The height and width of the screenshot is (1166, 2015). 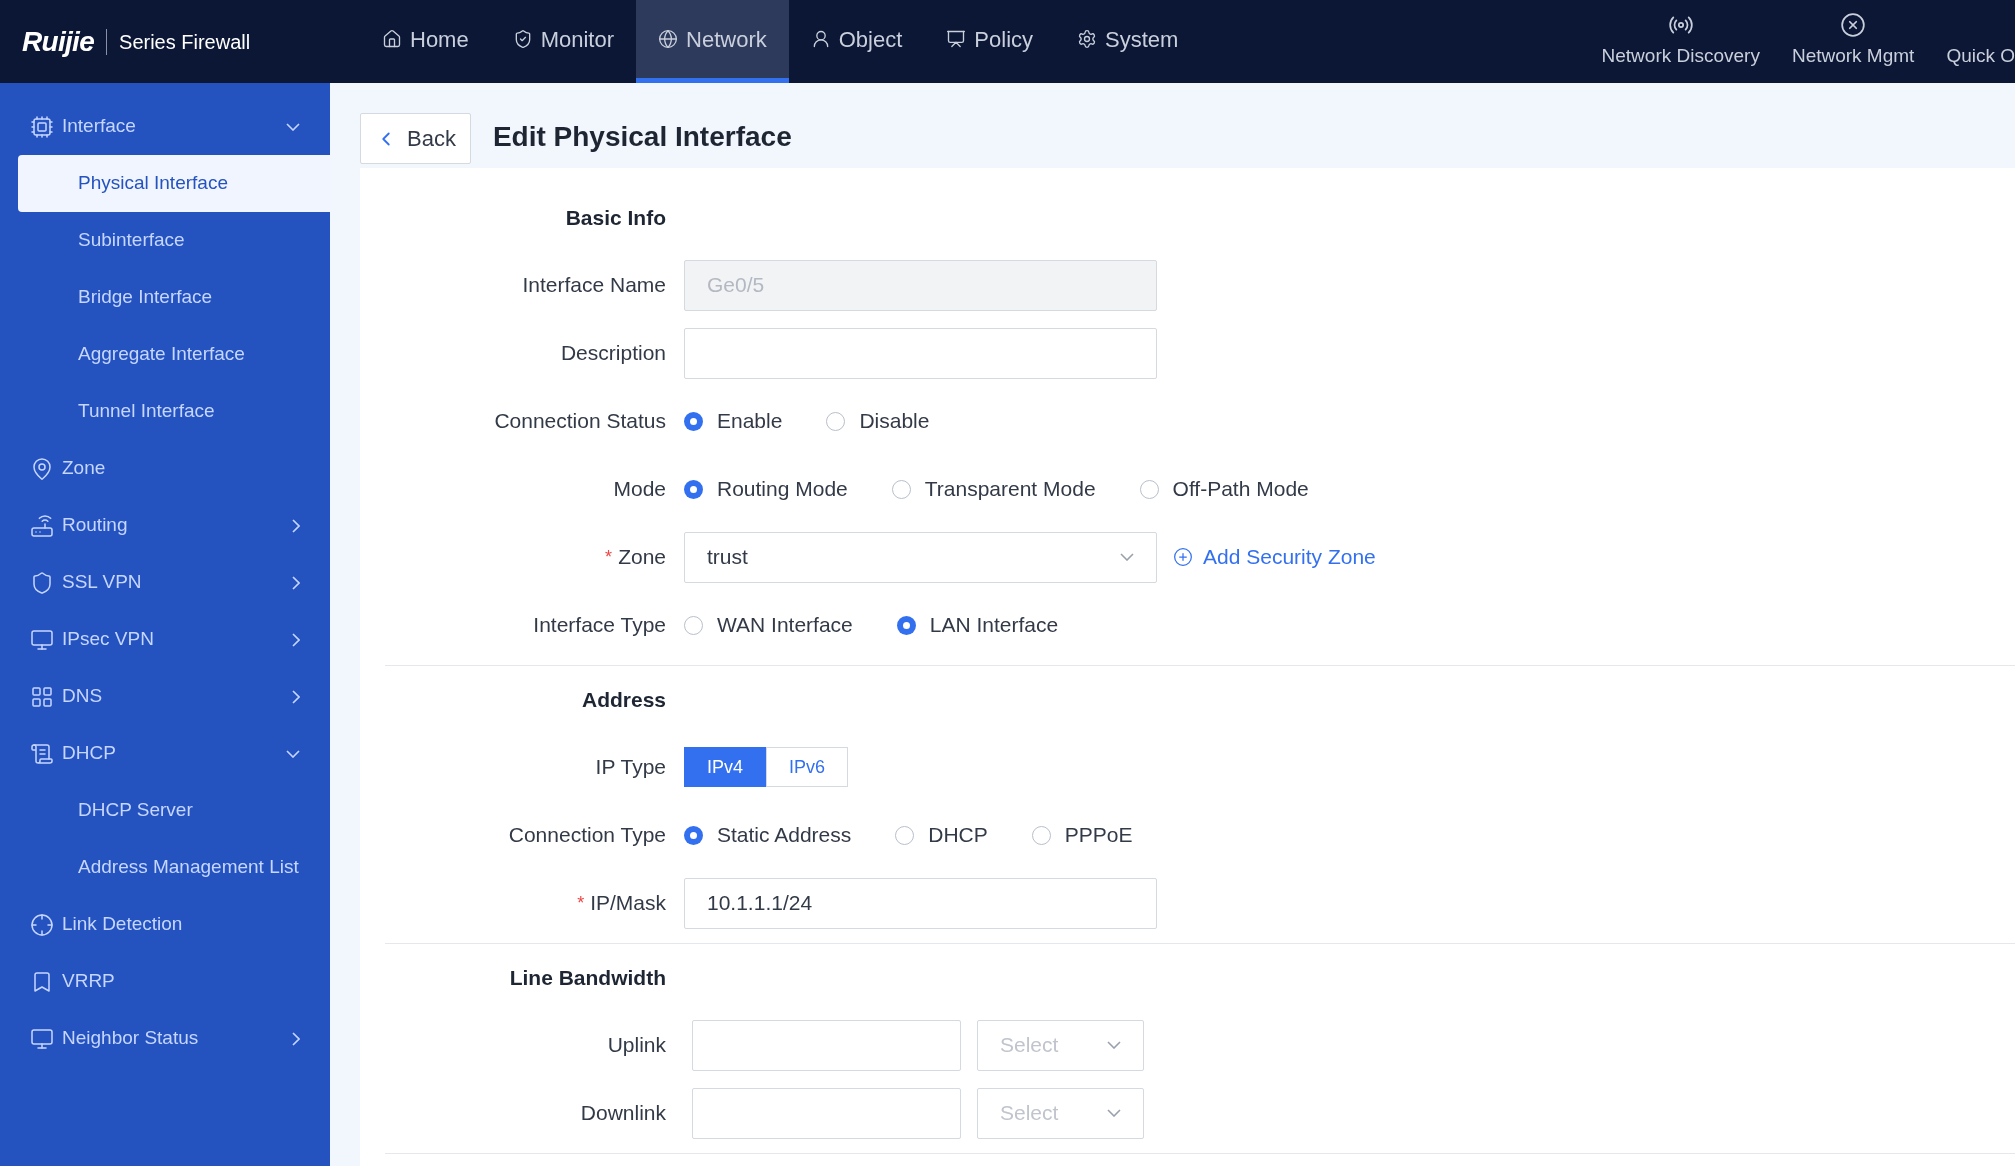 I want to click on nav-tab: System, so click(x=1128, y=41).